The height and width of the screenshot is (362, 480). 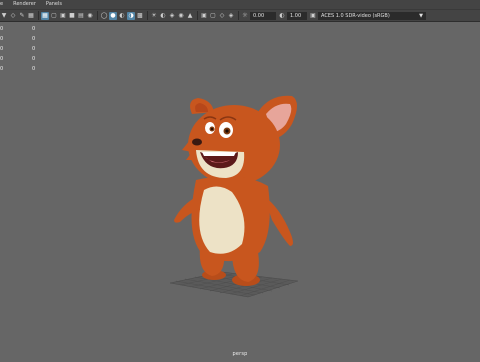 What do you see at coordinates (1, 4) in the screenshot?
I see `menu-item-view: e` at bounding box center [1, 4].